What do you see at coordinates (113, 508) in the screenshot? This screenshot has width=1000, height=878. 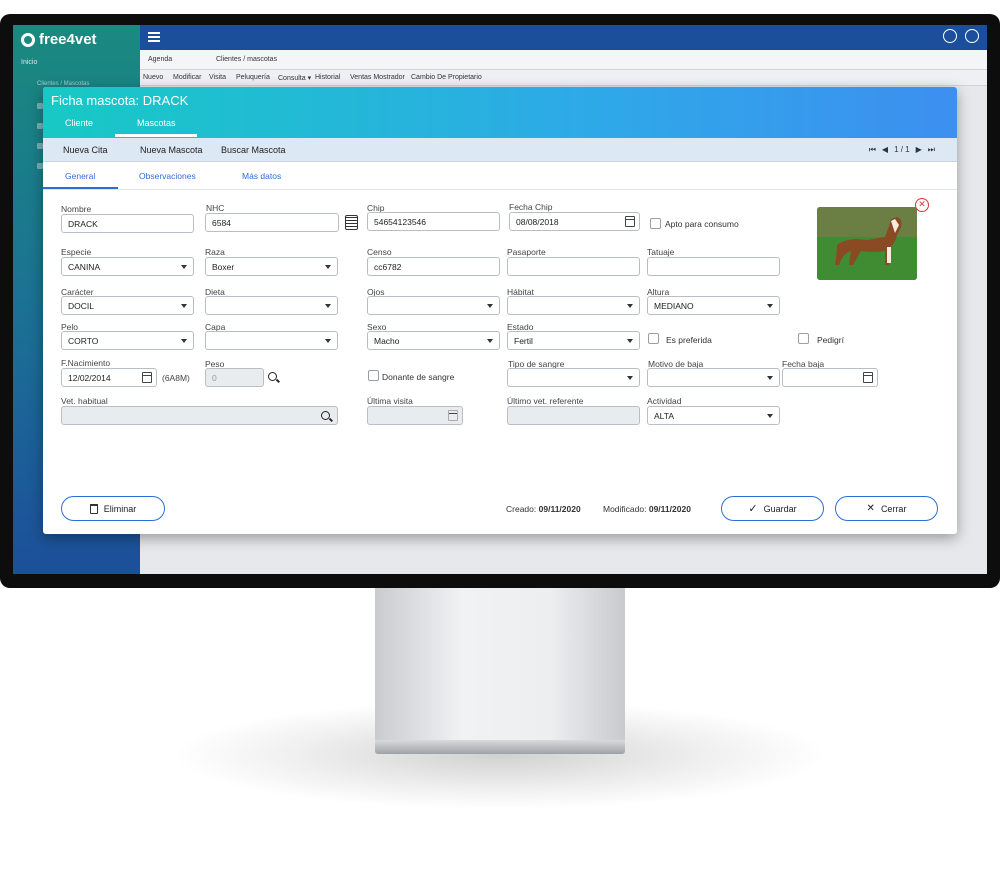 I see `eliminar-button: Eliminar` at bounding box center [113, 508].